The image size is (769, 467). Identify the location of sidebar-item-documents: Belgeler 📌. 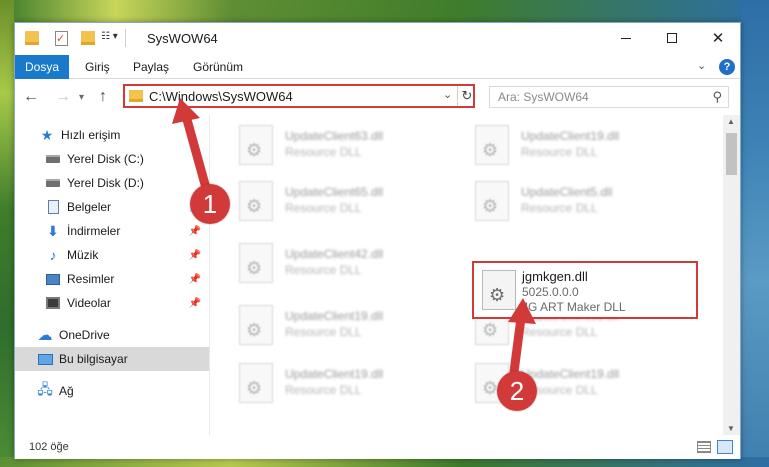
(112, 207).